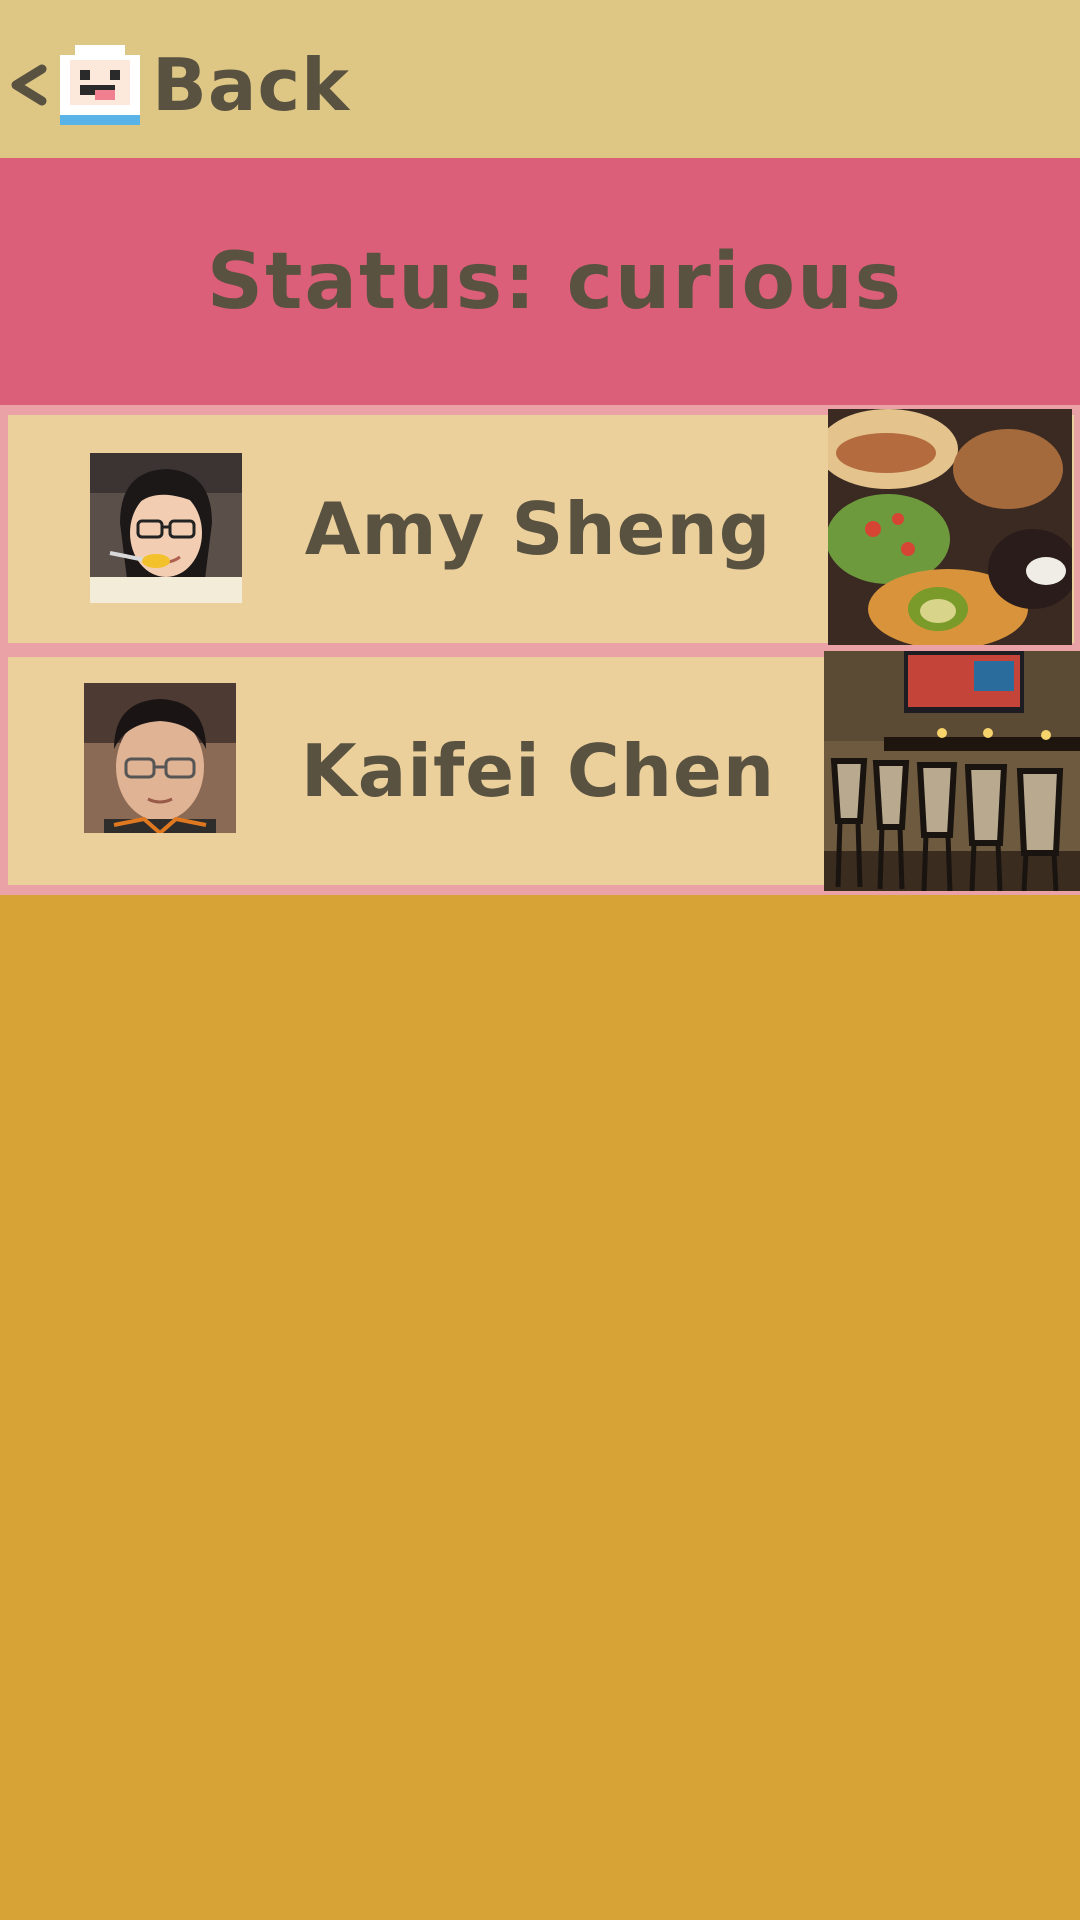  What do you see at coordinates (952, 771) in the screenshot?
I see `bar-interior-photo` at bounding box center [952, 771].